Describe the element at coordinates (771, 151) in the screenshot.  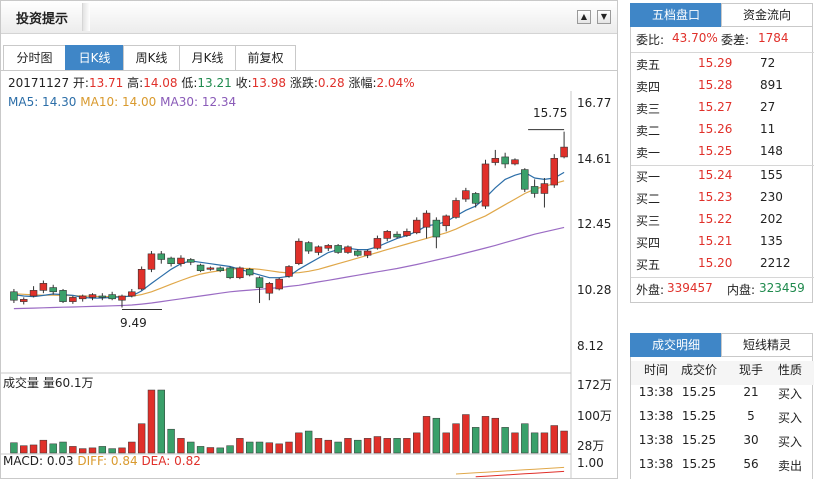
I see `level-volume: 148` at that location.